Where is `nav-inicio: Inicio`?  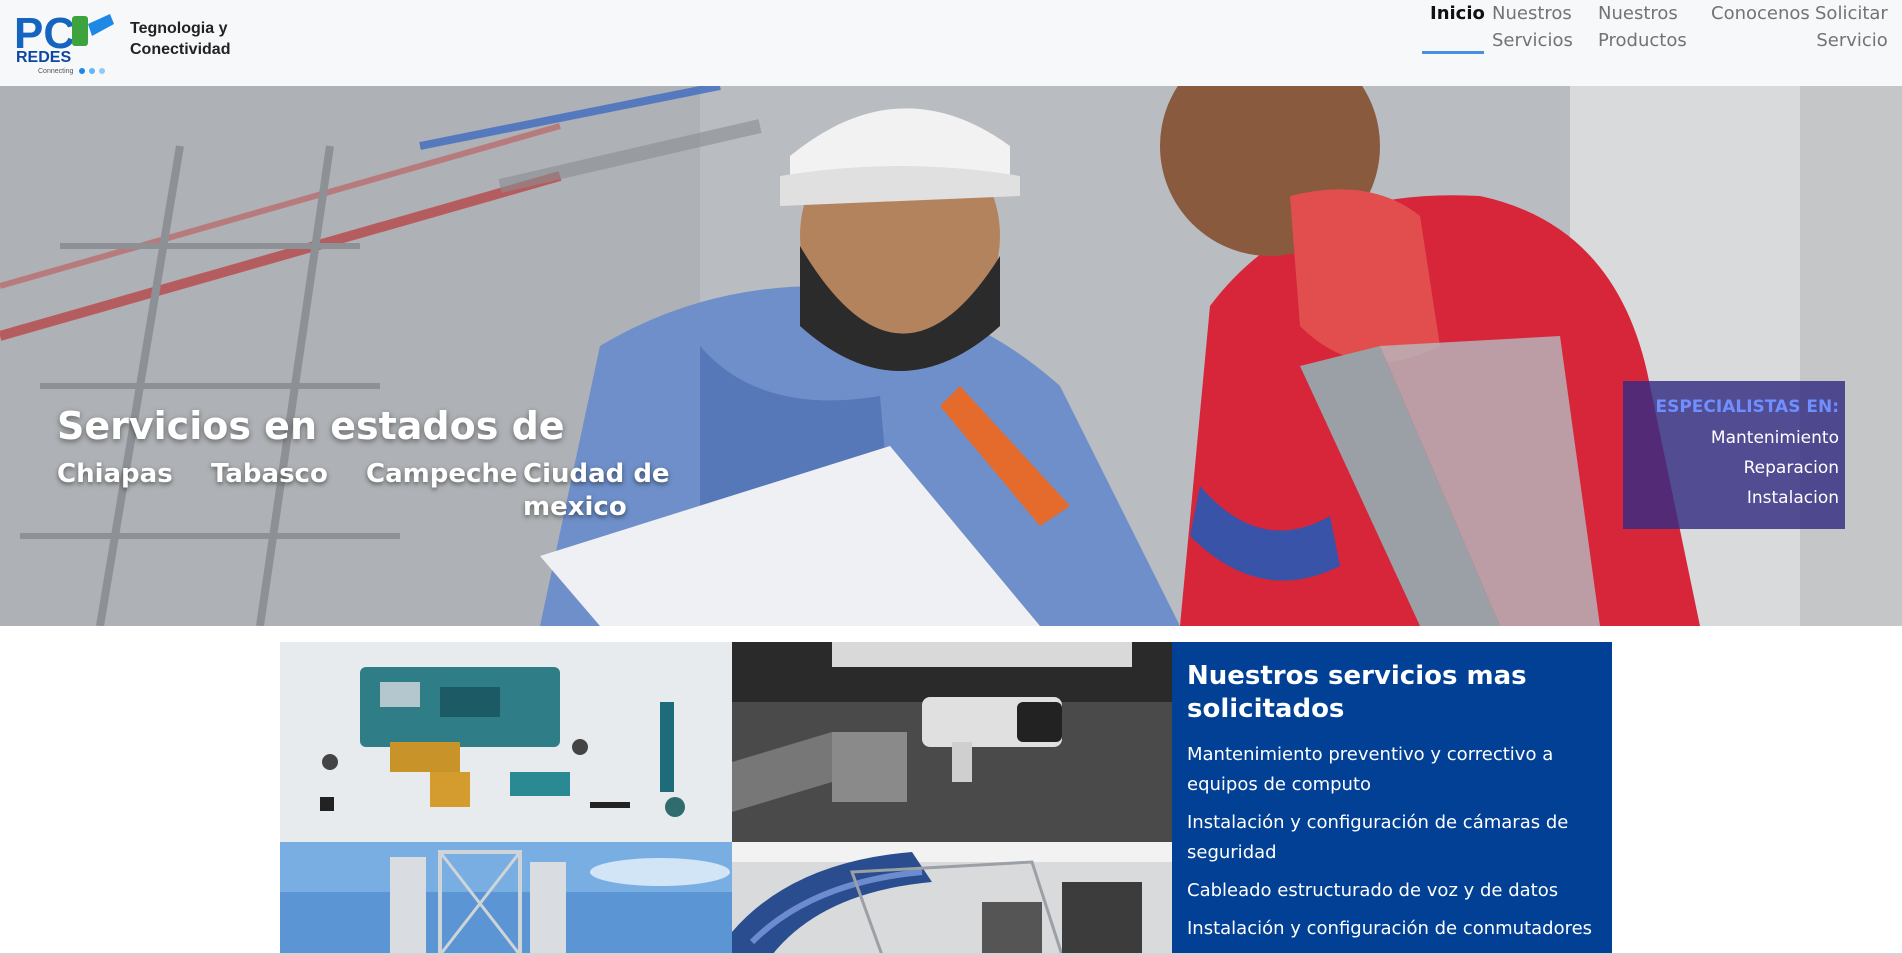 nav-inicio: Inicio is located at coordinates (1457, 13).